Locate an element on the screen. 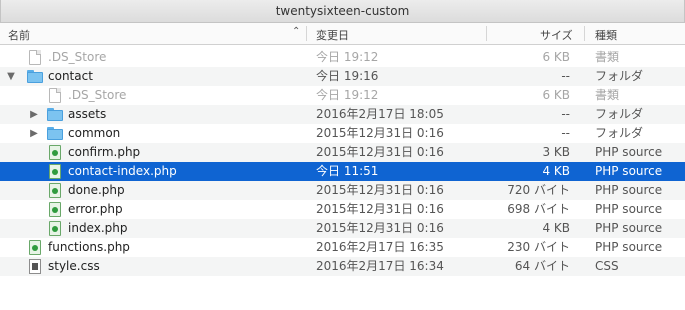 The width and height of the screenshot is (685, 310). empty-row is located at coordinates (342, 285).